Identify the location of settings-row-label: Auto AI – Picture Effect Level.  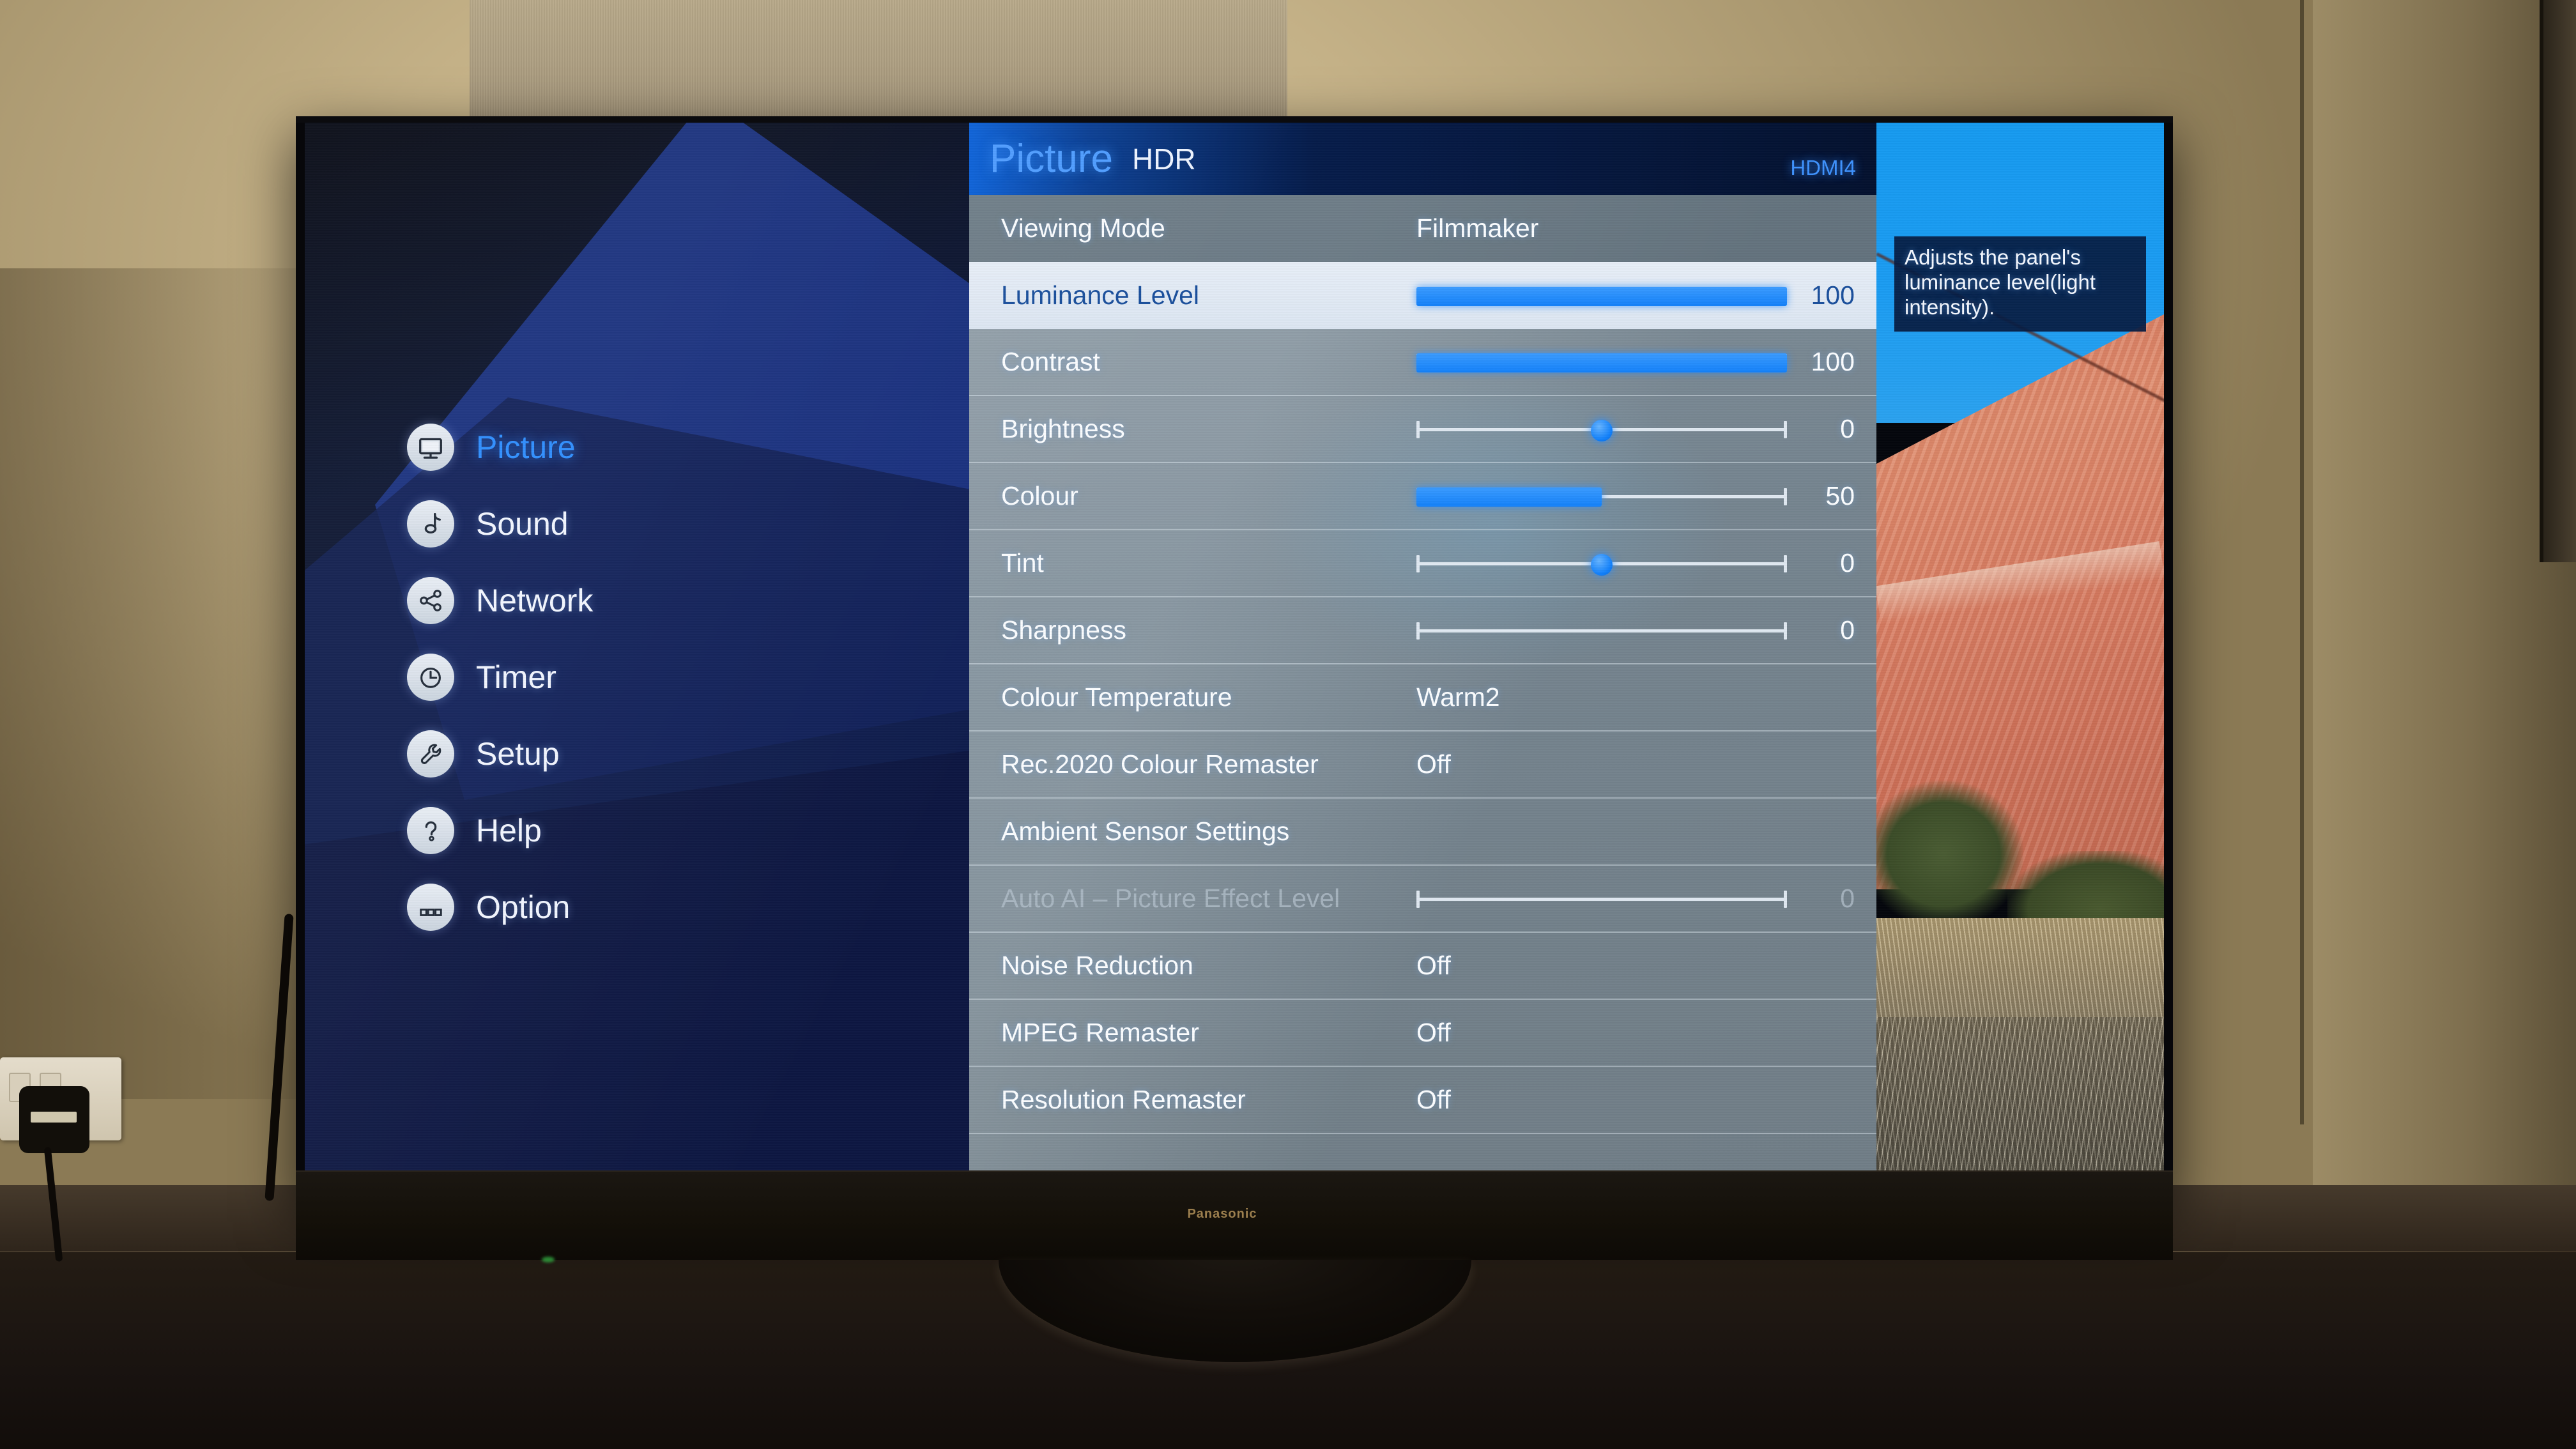
(1170, 898).